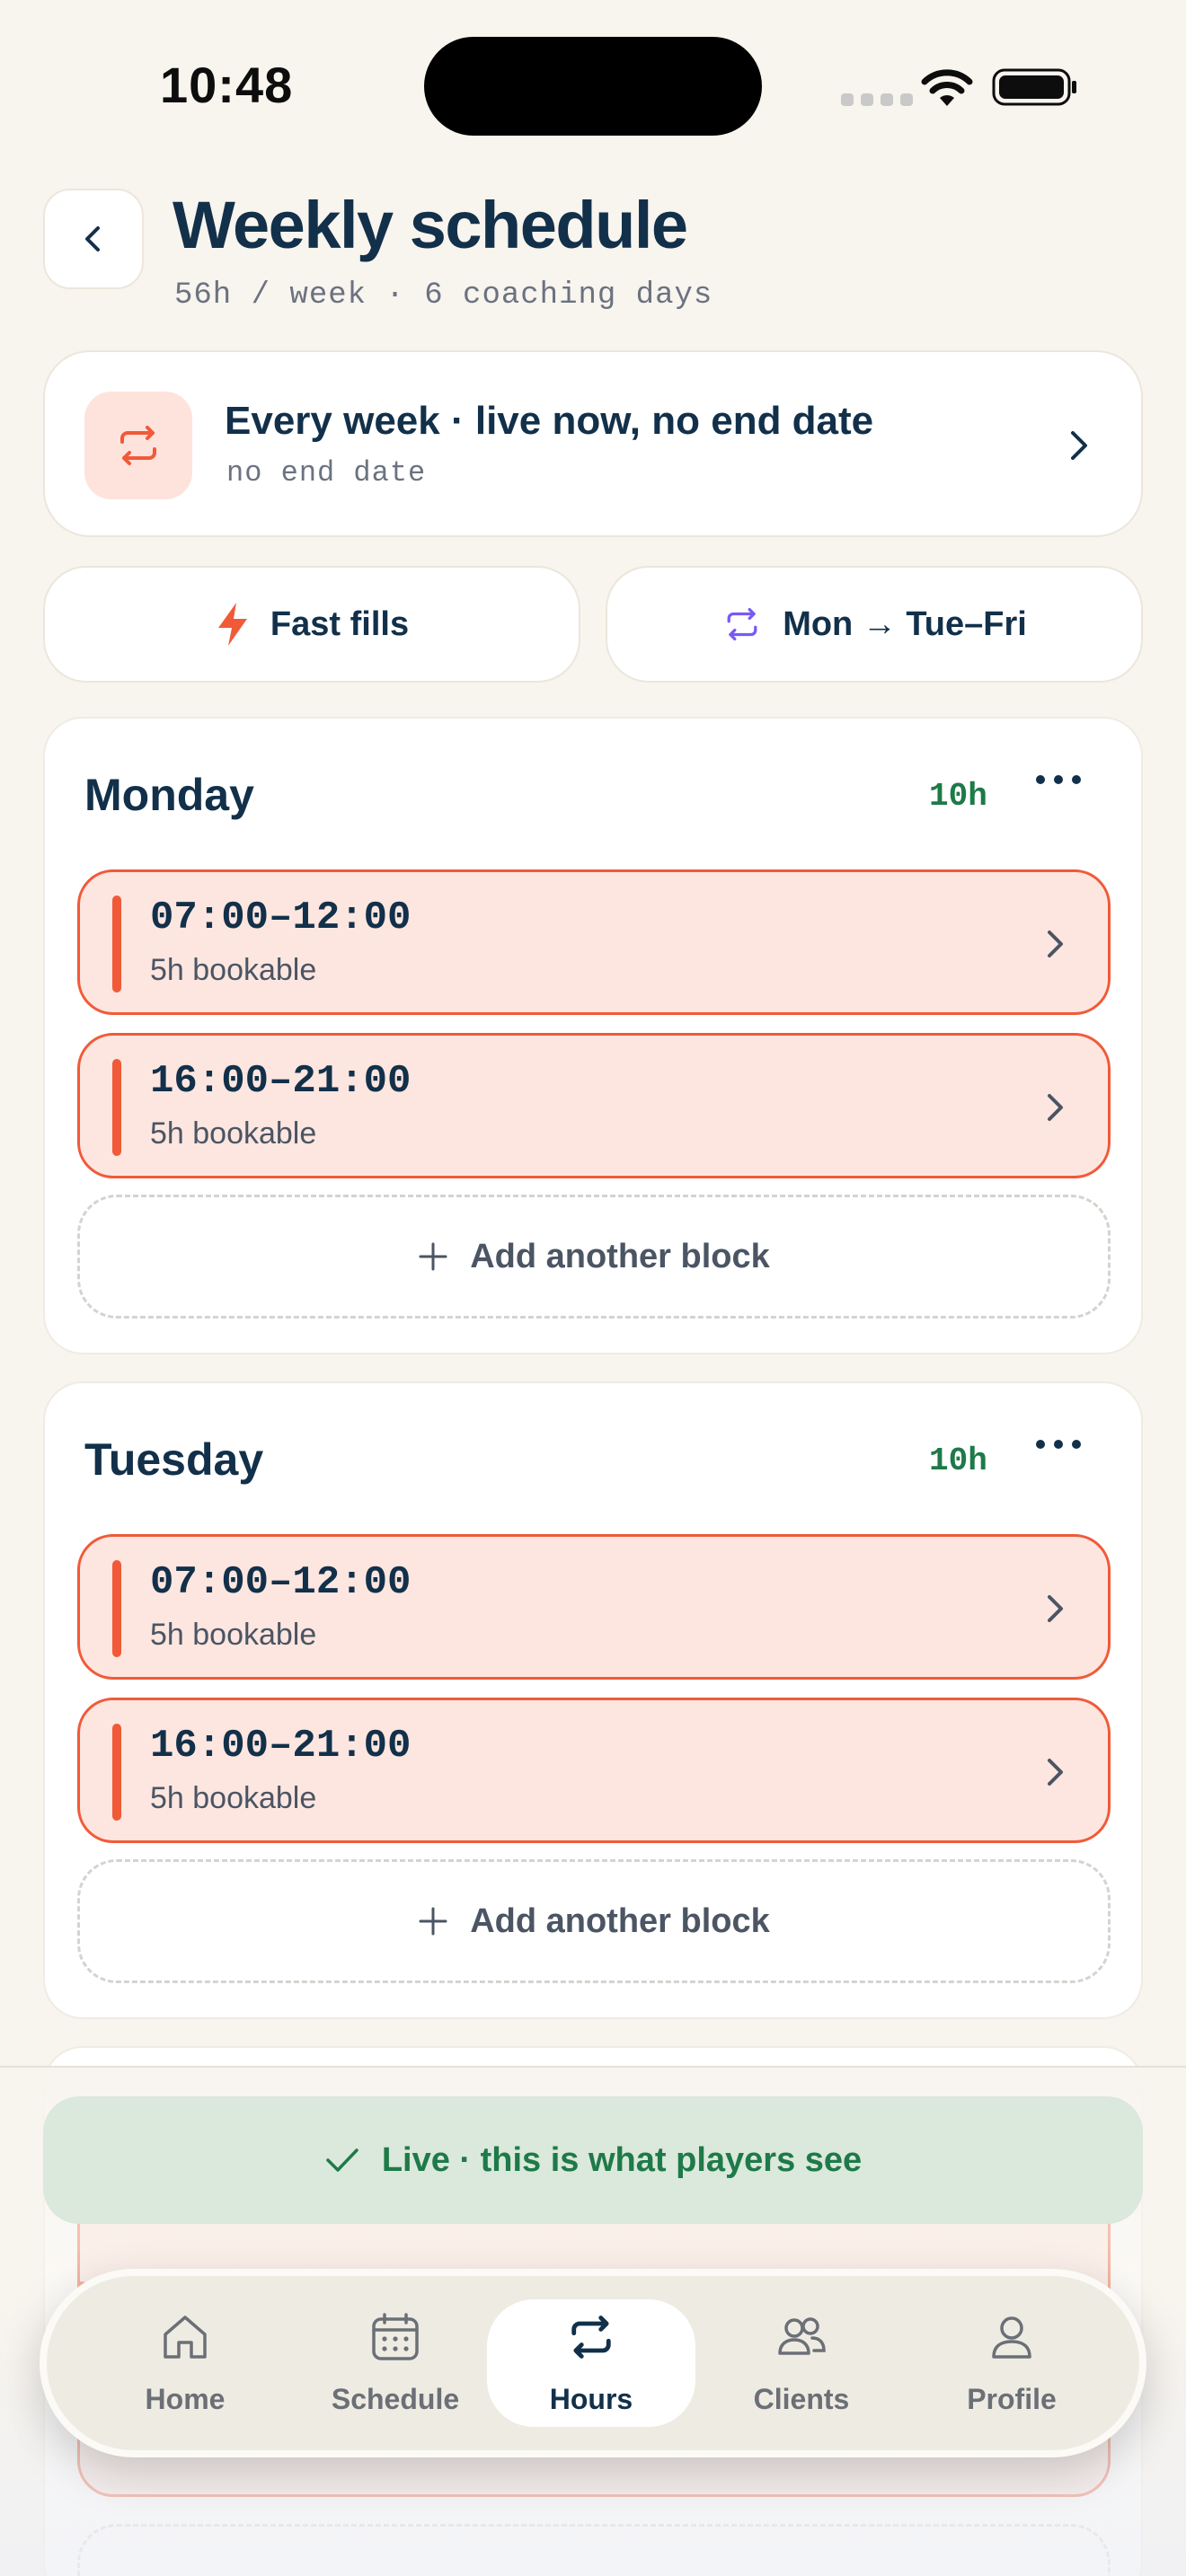 The image size is (1186, 2576). What do you see at coordinates (395, 2399) in the screenshot?
I see `tab-label: Schedule` at bounding box center [395, 2399].